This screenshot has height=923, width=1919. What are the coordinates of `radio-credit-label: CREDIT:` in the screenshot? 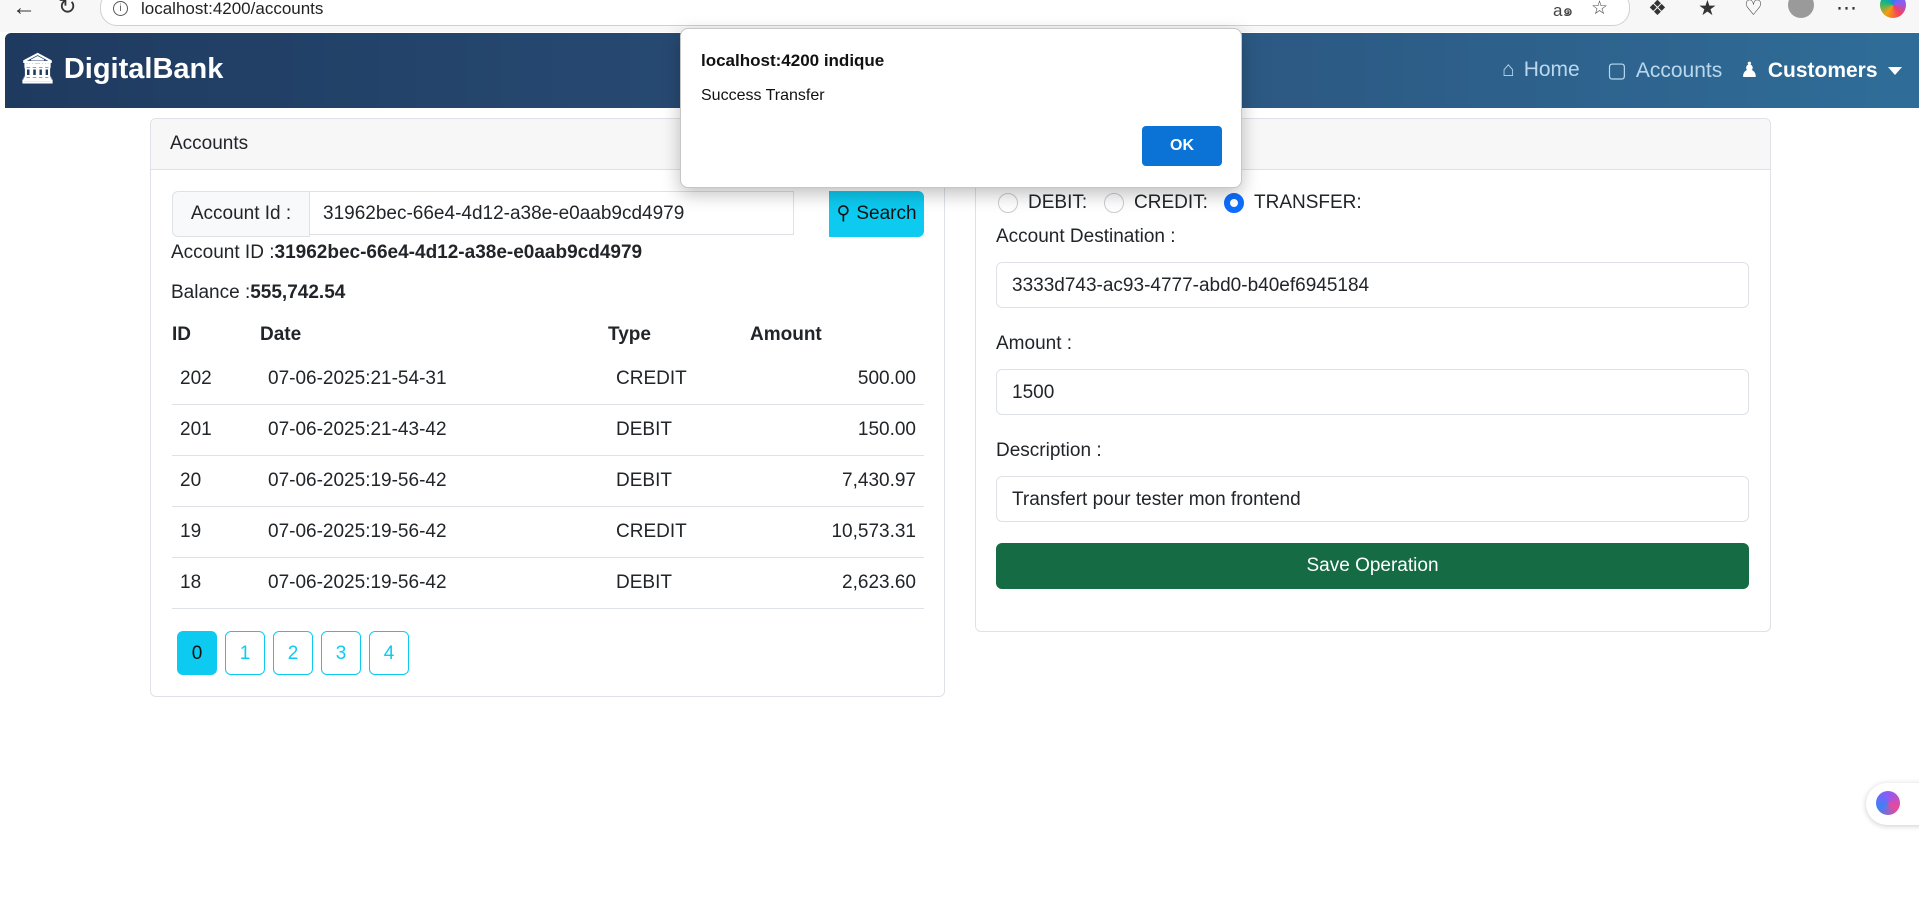 It's located at (1171, 202).